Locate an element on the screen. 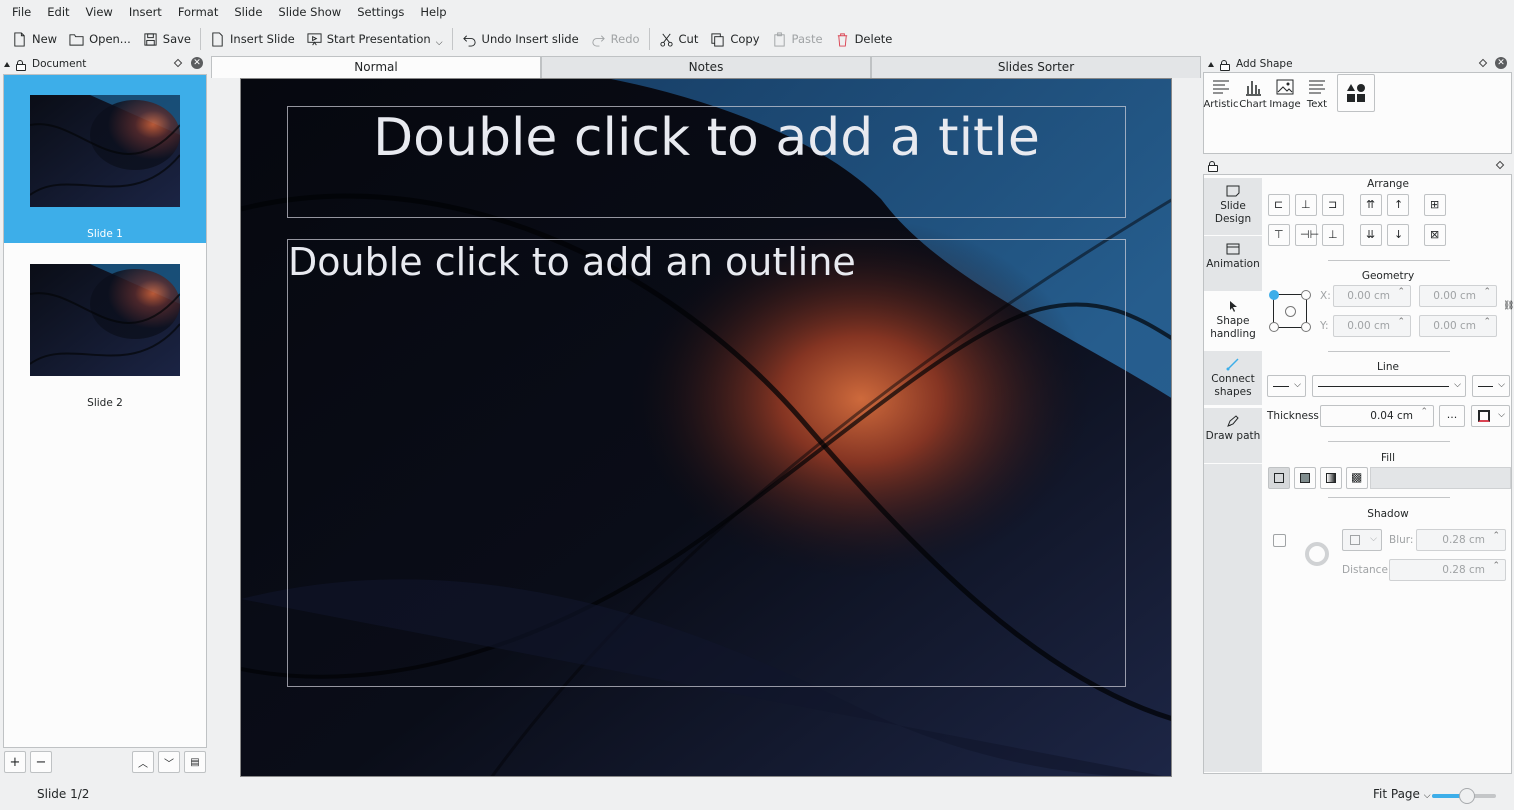  paste-button: Paste is located at coordinates (797, 39).